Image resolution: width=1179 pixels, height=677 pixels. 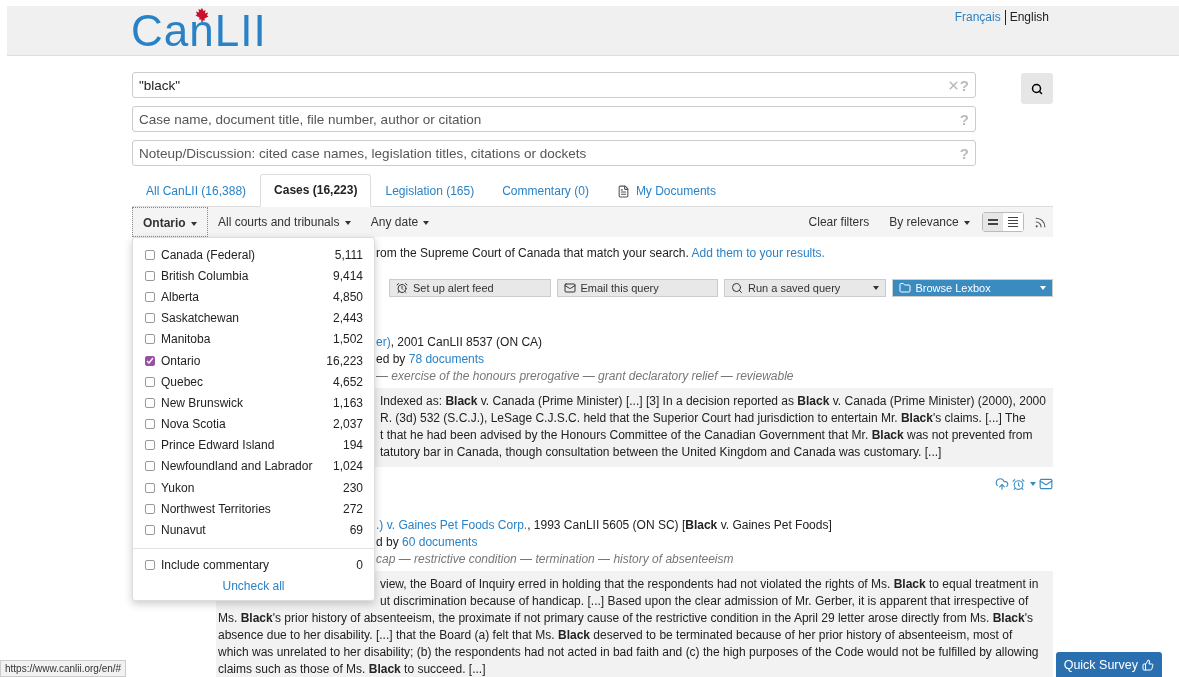 I want to click on cited-documents-link: 60 documents, so click(x=440, y=542).